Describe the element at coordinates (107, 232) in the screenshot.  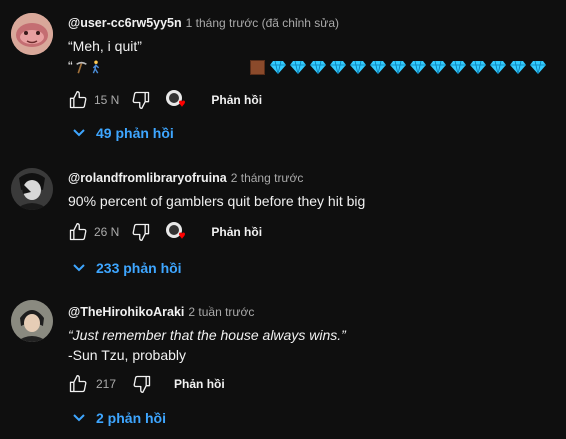
I see `like-count: 26 N` at that location.